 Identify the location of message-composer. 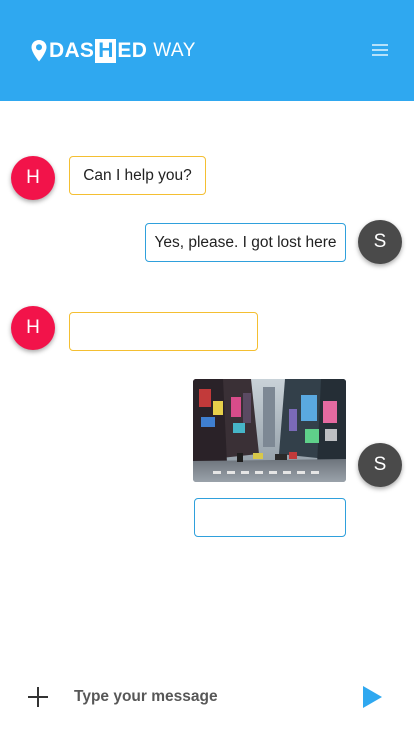
(207, 696).